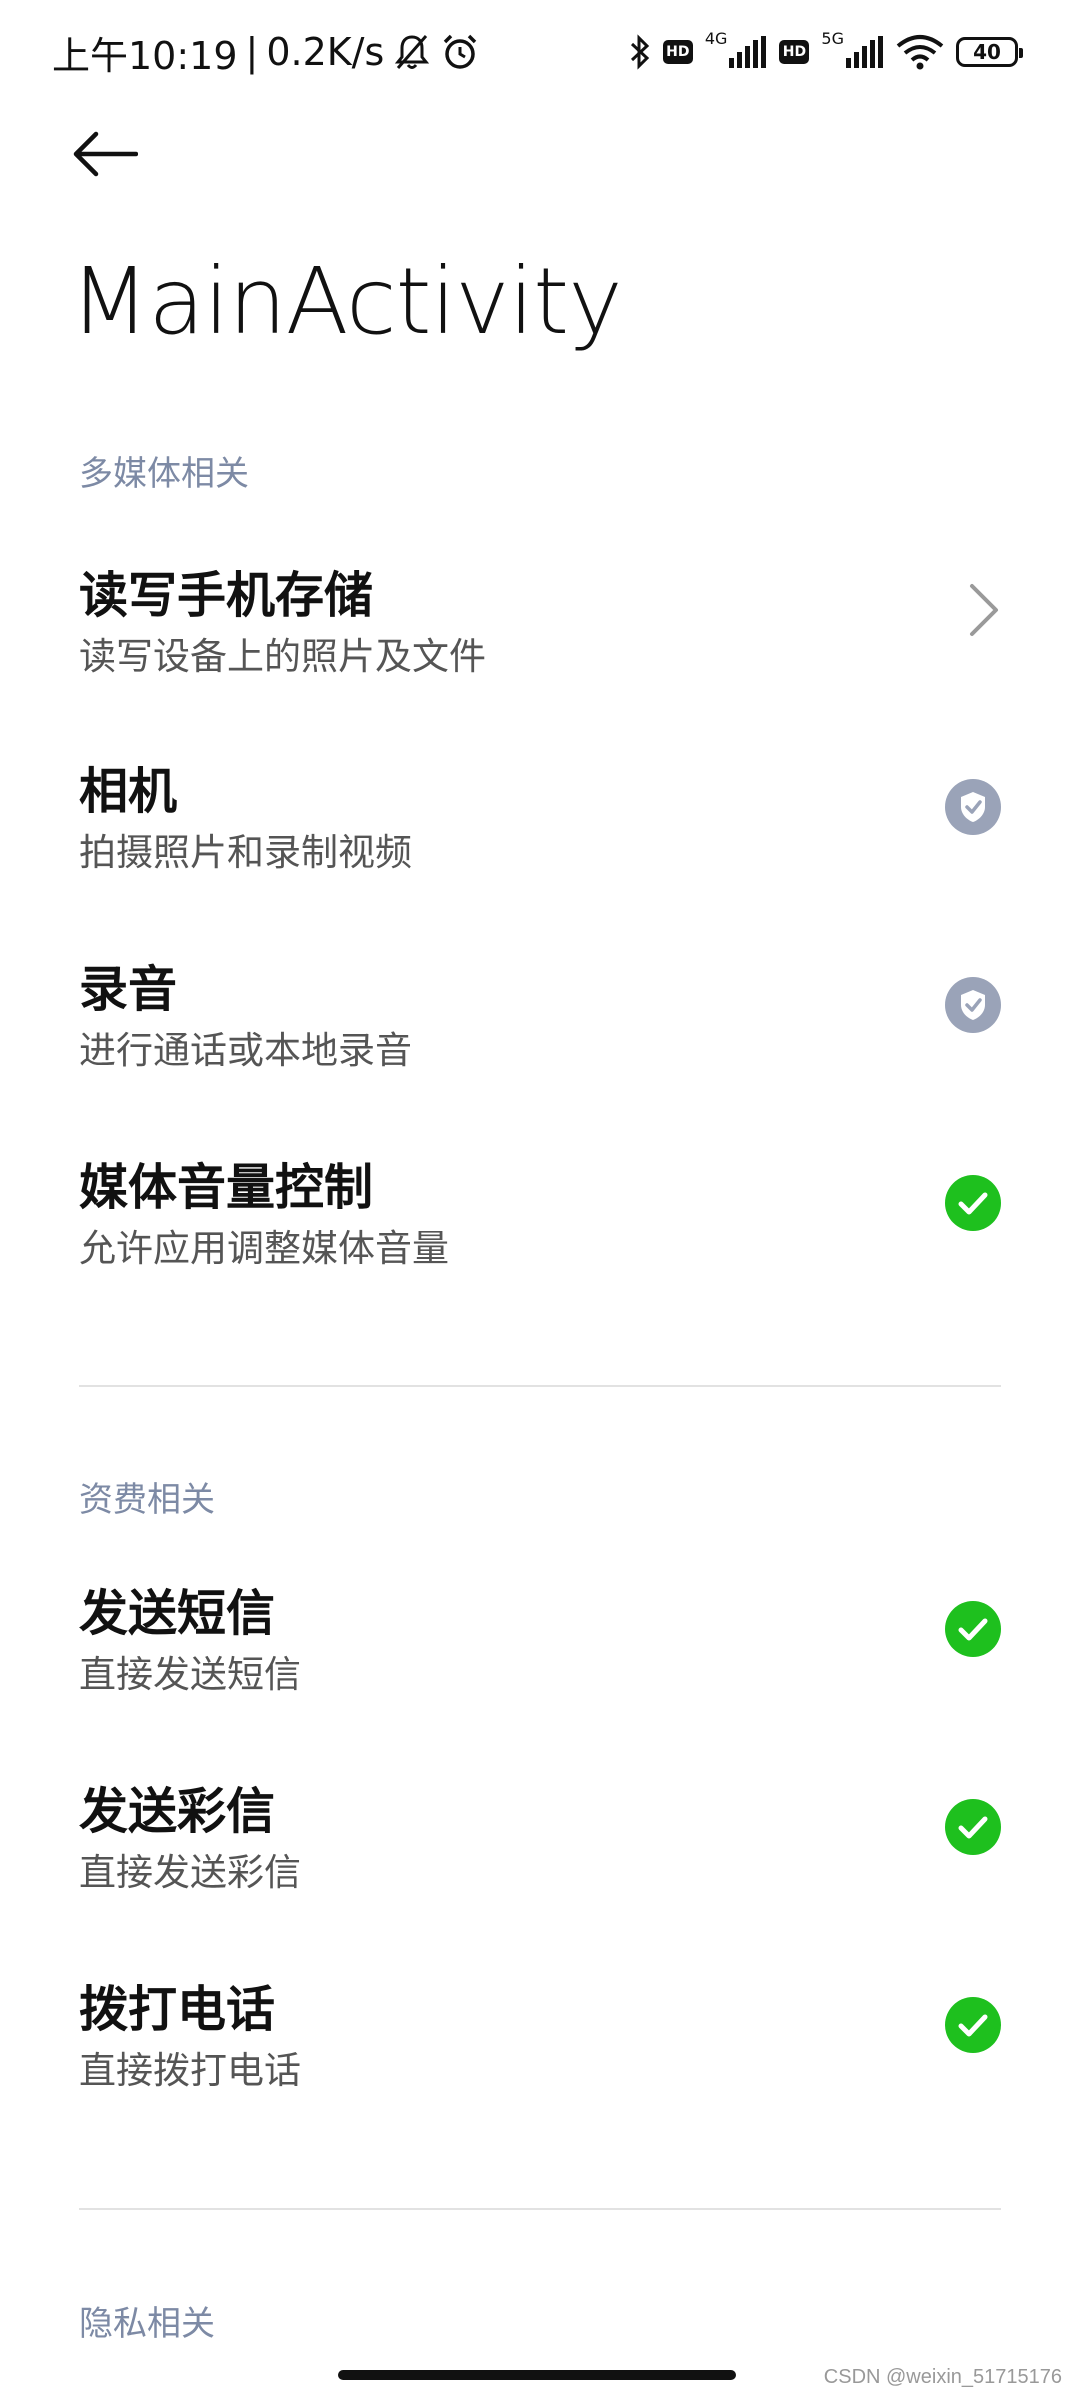 This screenshot has width=1080, height=2398. I want to click on alarm-icon, so click(460, 51).